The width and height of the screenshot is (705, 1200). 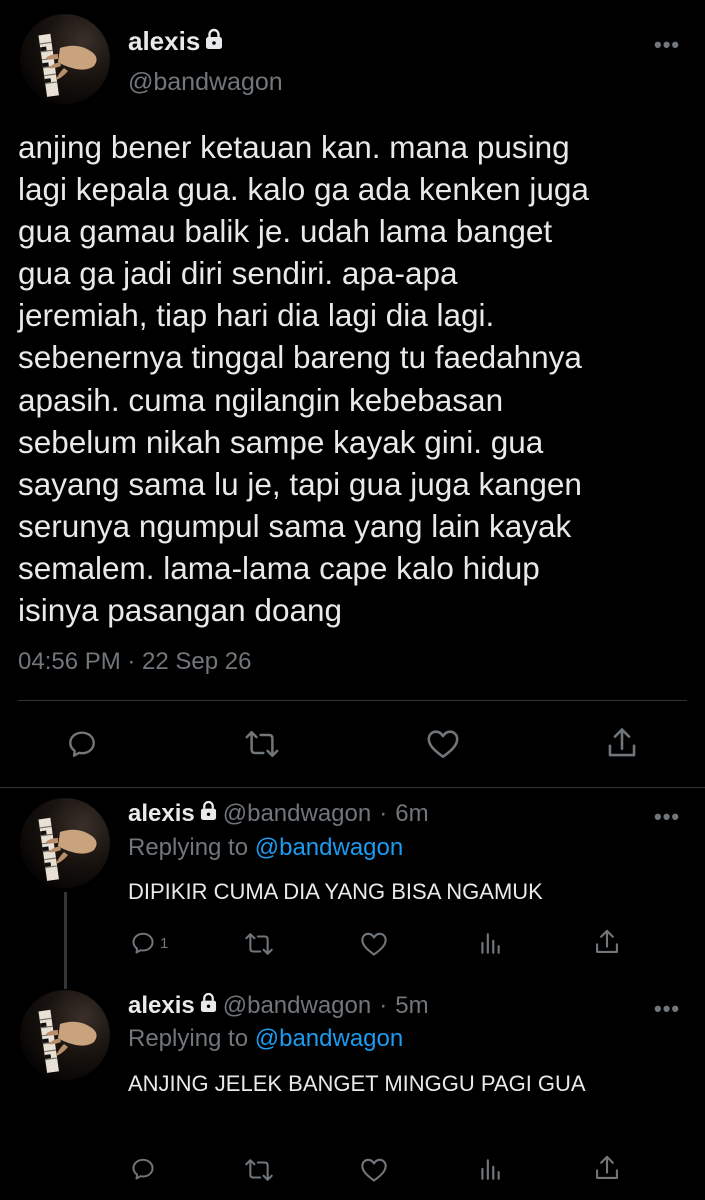 What do you see at coordinates (357, 1083) in the screenshot?
I see `reply-text: ANJING JELEK BANGET MINGGU PAGI GUA` at bounding box center [357, 1083].